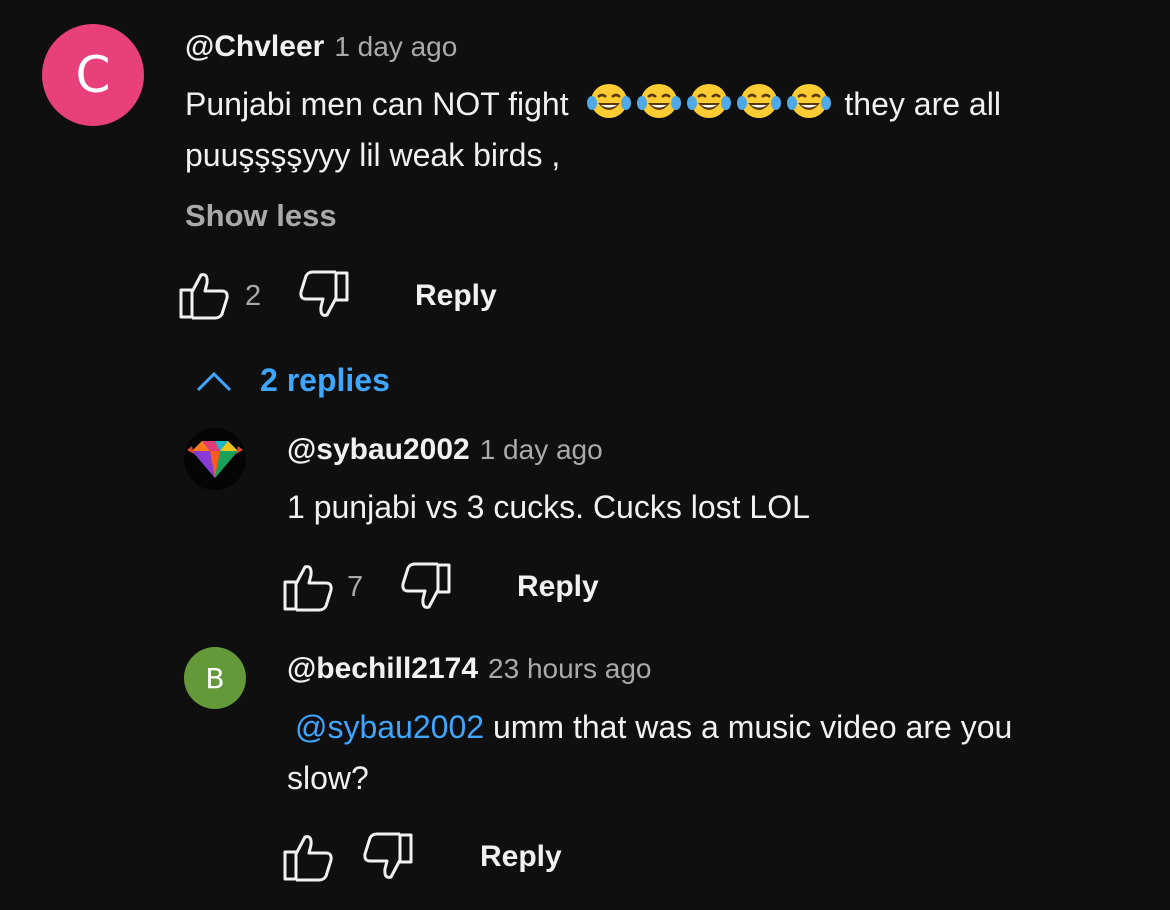 The image size is (1170, 910). I want to click on reply-timestamp: 23 hours ago, so click(569, 668).